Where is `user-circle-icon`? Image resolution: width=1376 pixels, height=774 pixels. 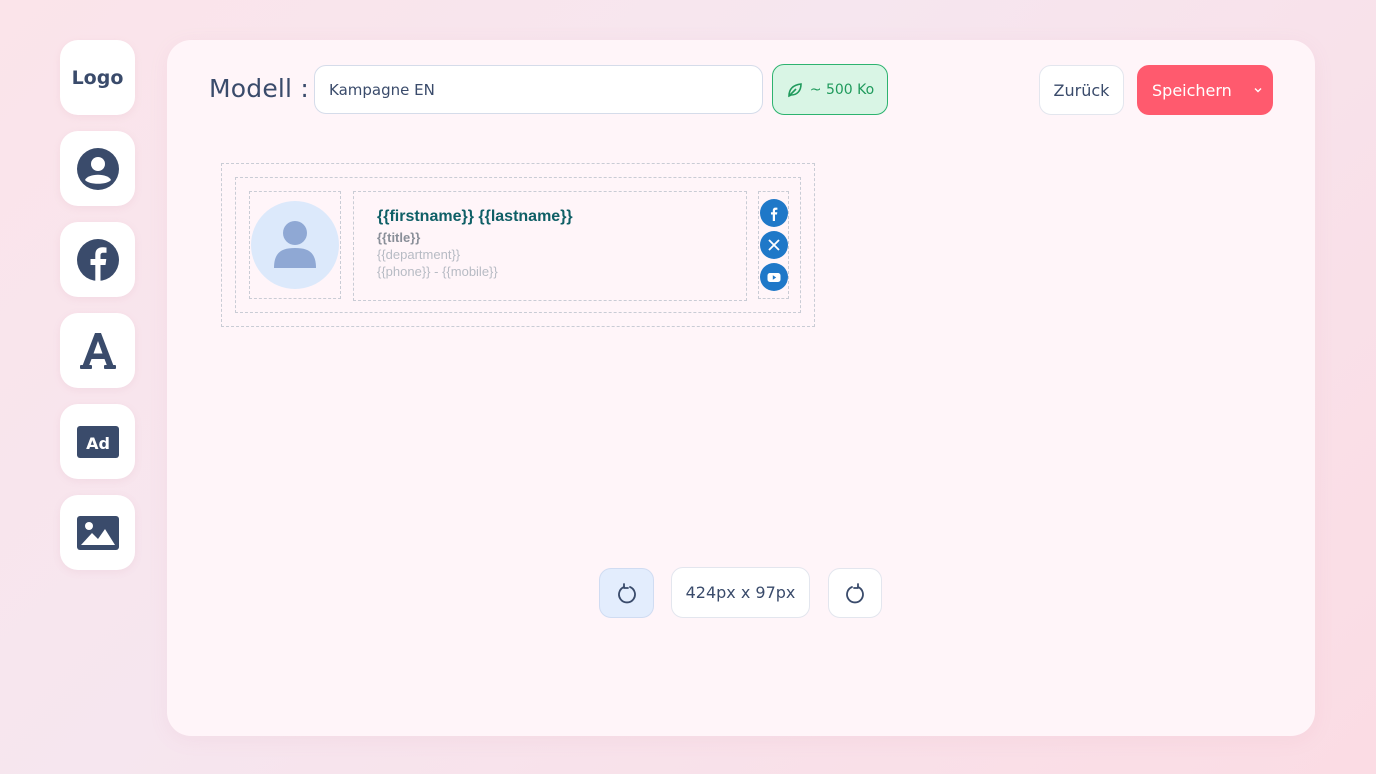 user-circle-icon is located at coordinates (97, 168).